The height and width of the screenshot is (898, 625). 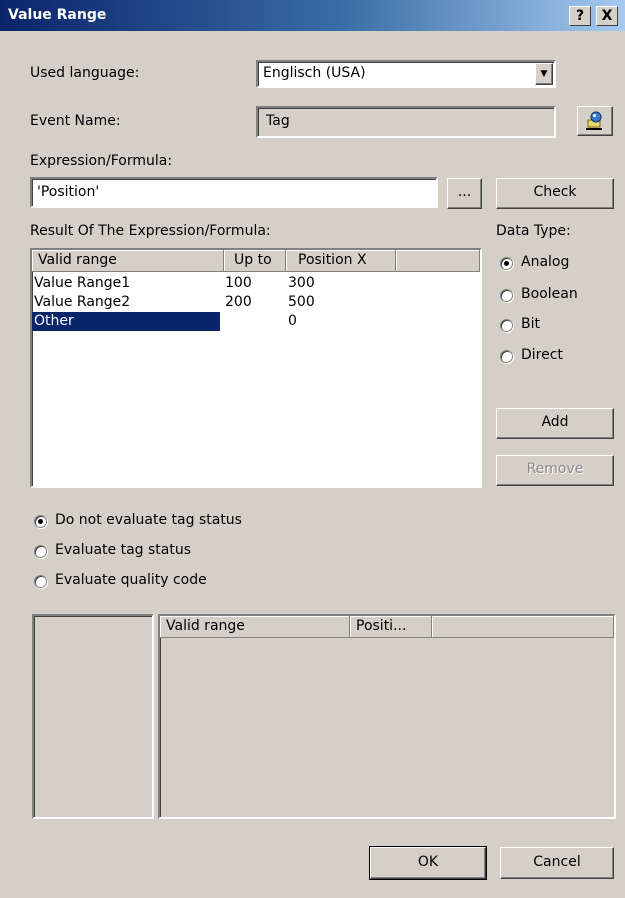 I want to click on cell-up-to: 100, so click(x=238, y=283).